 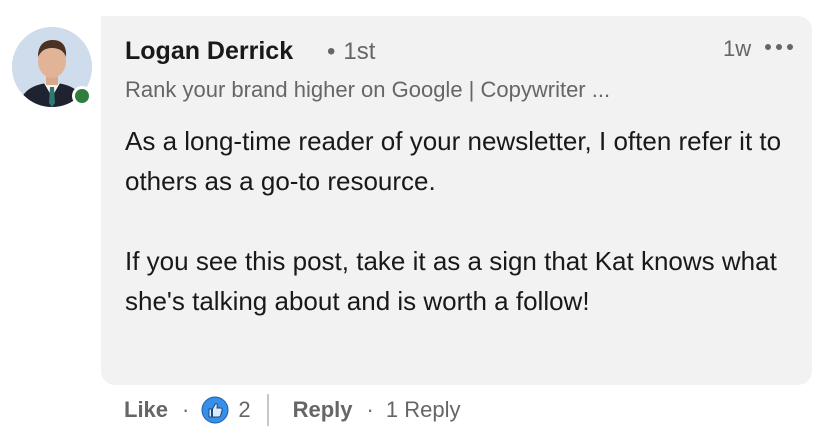 I want to click on comment-timestamp: 1w, so click(x=737, y=48).